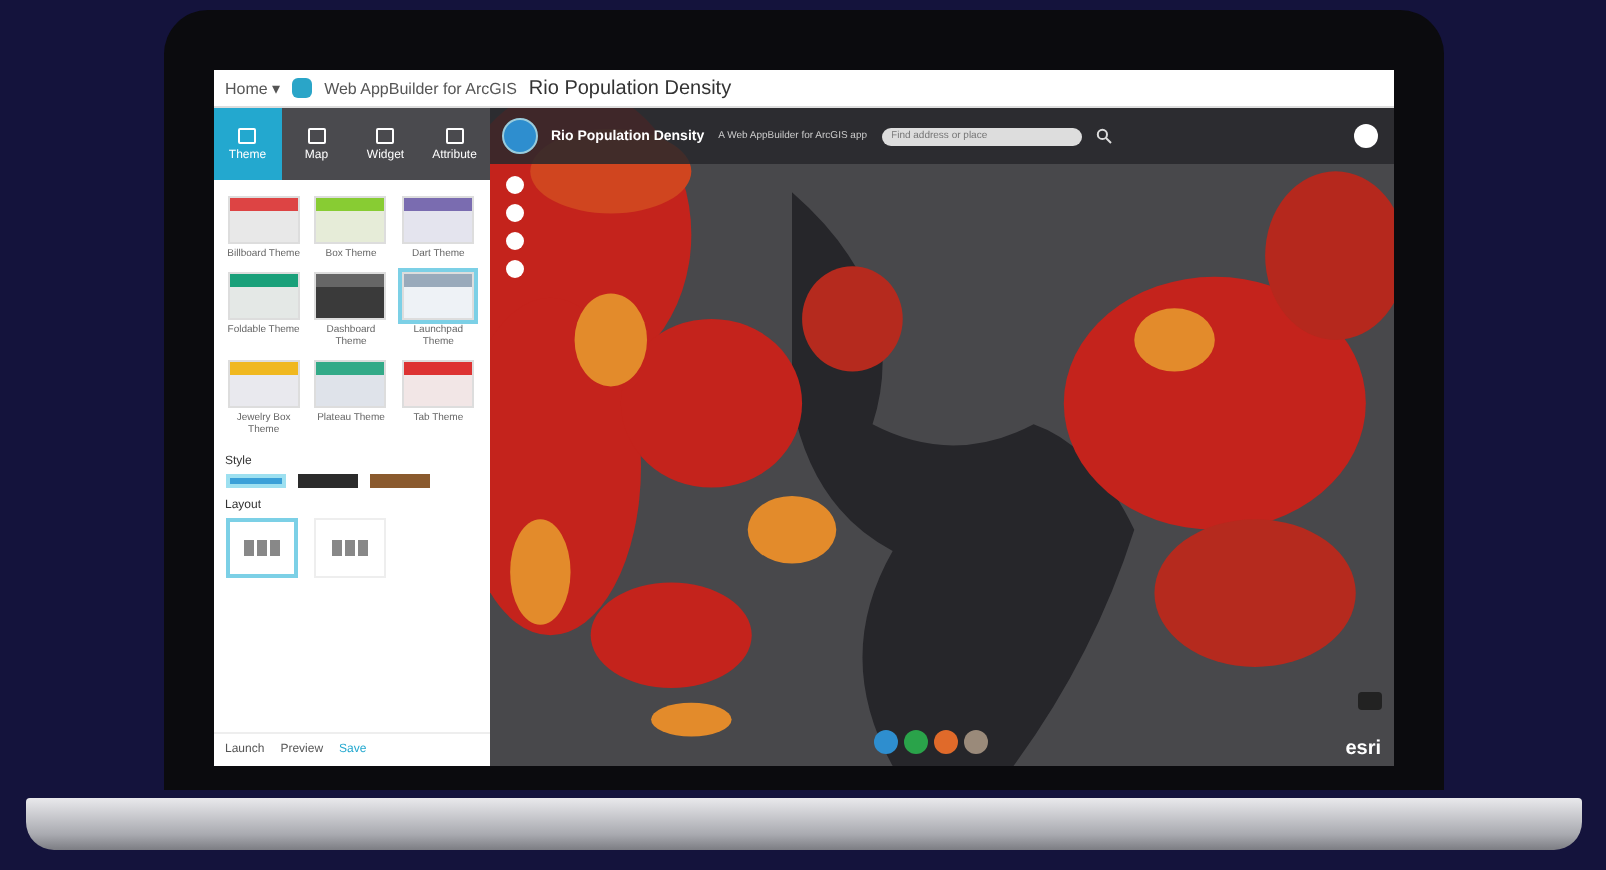 This screenshot has height=870, width=1606. What do you see at coordinates (253, 88) in the screenshot?
I see `home-menu: Home ▾` at bounding box center [253, 88].